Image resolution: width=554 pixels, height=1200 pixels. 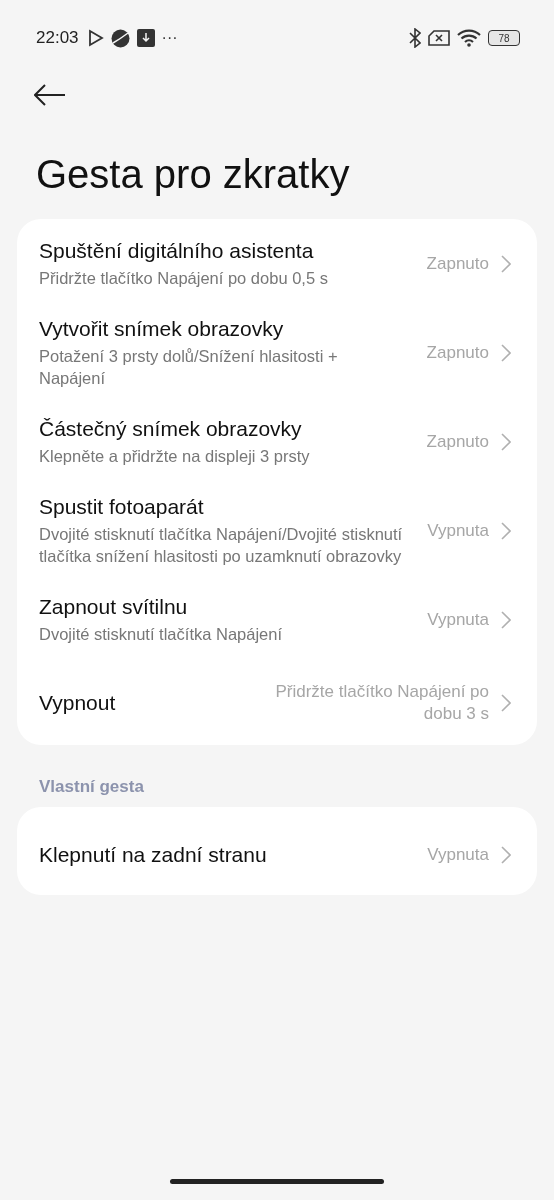 What do you see at coordinates (57, 38) in the screenshot?
I see `status-time: 22:03` at bounding box center [57, 38].